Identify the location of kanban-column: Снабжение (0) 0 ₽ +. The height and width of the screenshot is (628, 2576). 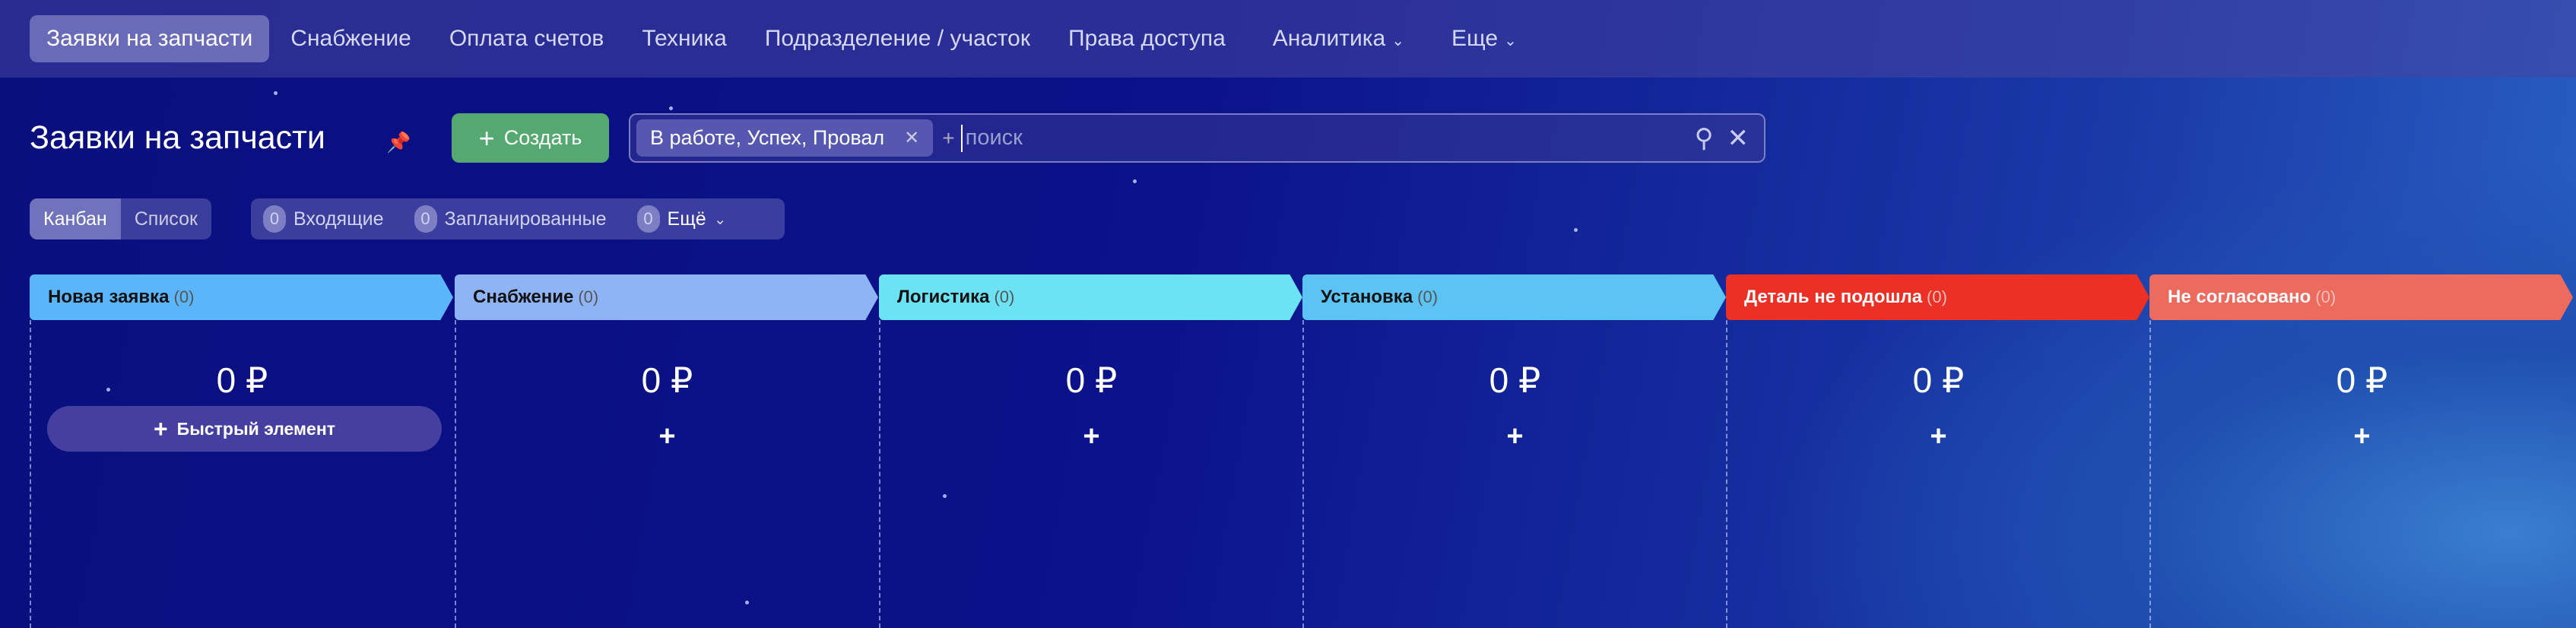
(666, 451).